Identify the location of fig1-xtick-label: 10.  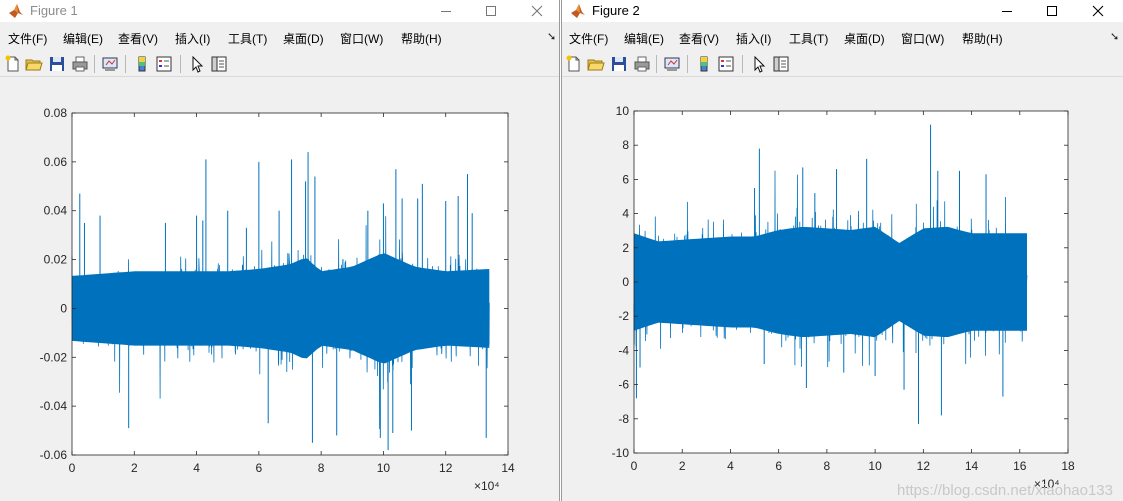
(384, 468).